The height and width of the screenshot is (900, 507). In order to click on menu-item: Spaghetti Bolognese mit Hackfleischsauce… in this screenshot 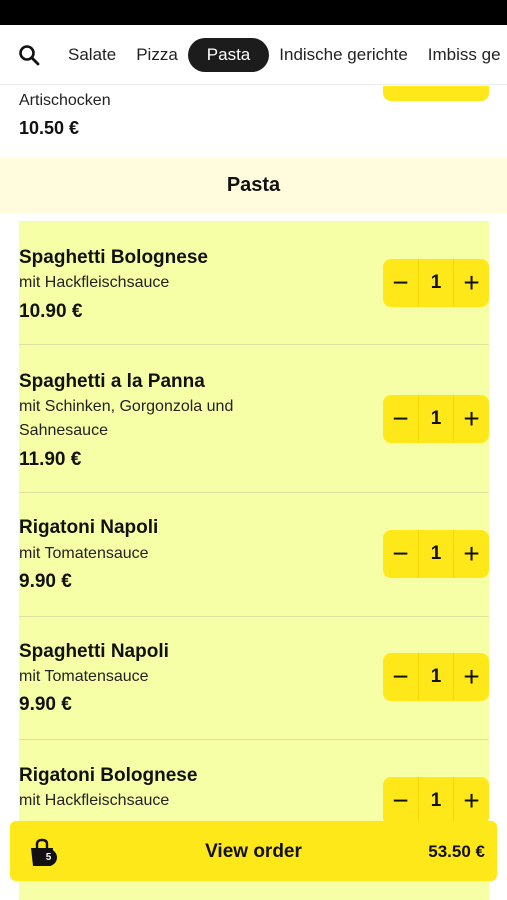, I will do `click(254, 283)`.